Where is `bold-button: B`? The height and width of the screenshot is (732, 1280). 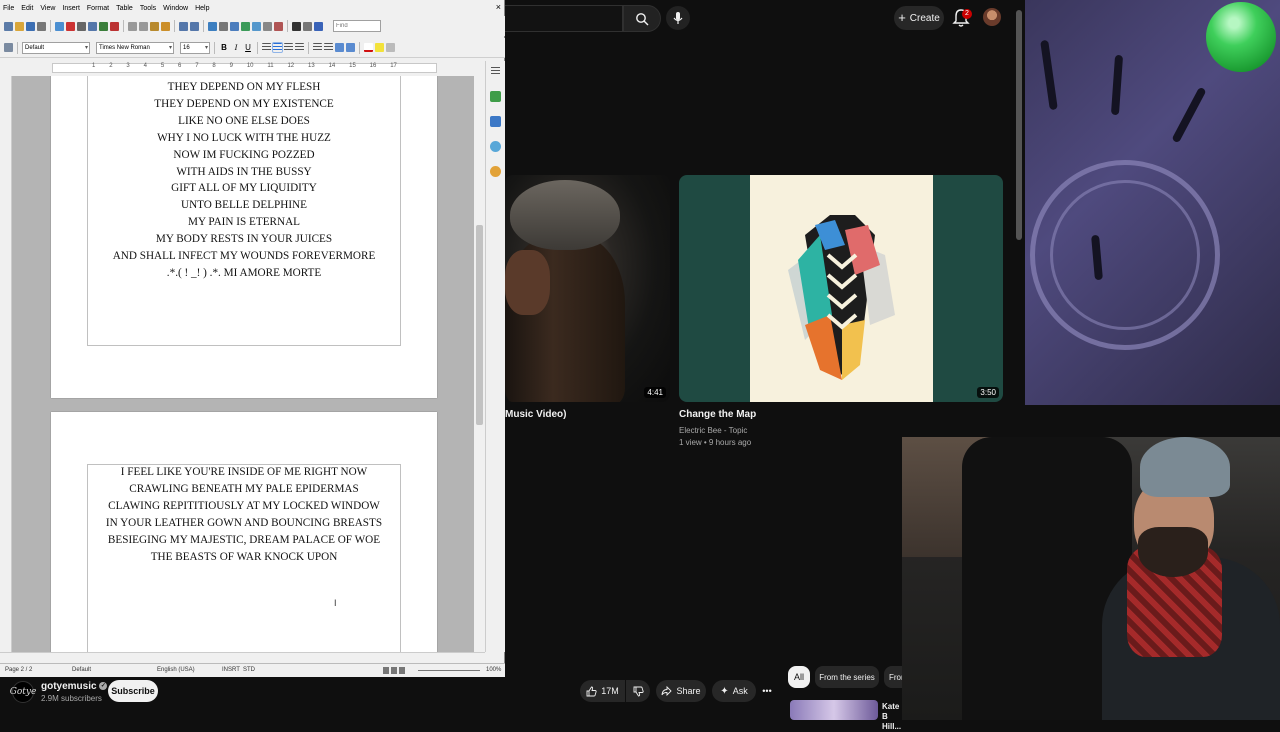 bold-button: B is located at coordinates (224, 47).